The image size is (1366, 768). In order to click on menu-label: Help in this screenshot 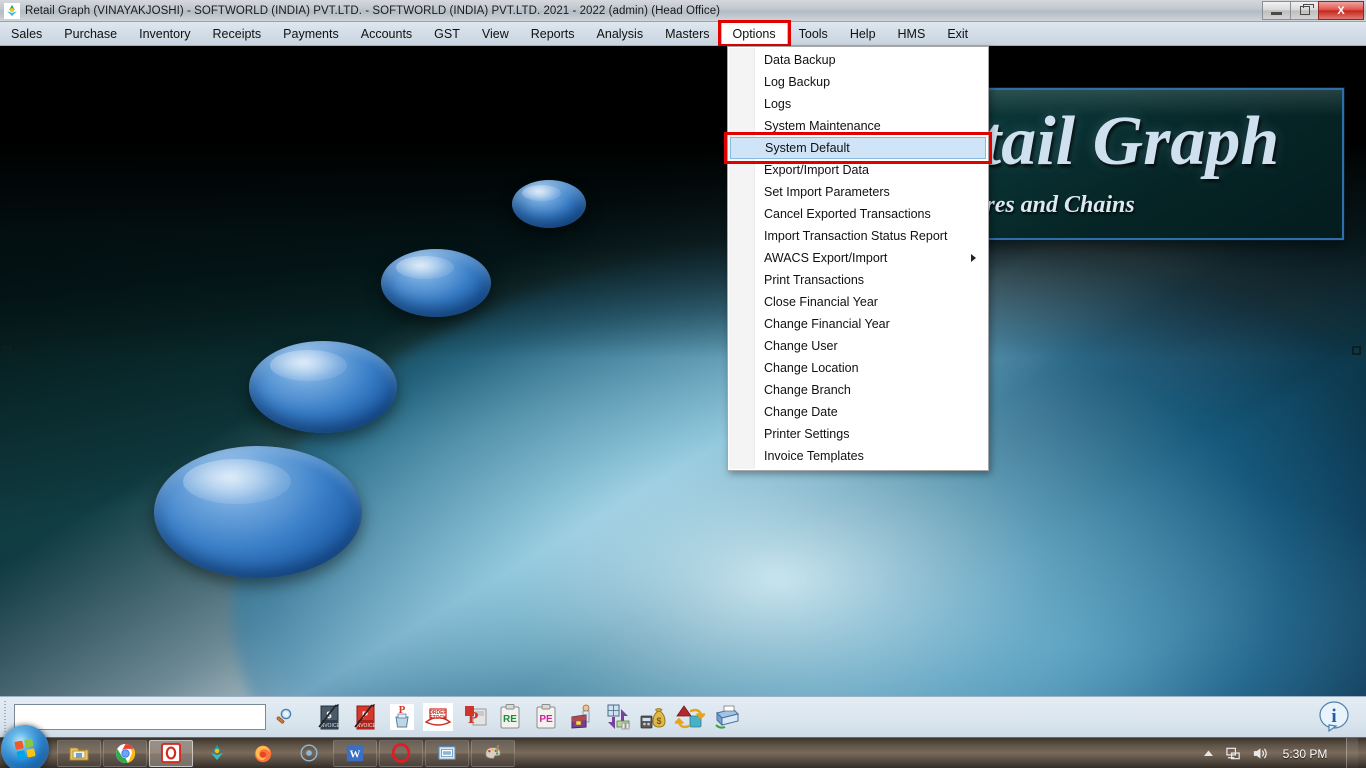, I will do `click(862, 33)`.